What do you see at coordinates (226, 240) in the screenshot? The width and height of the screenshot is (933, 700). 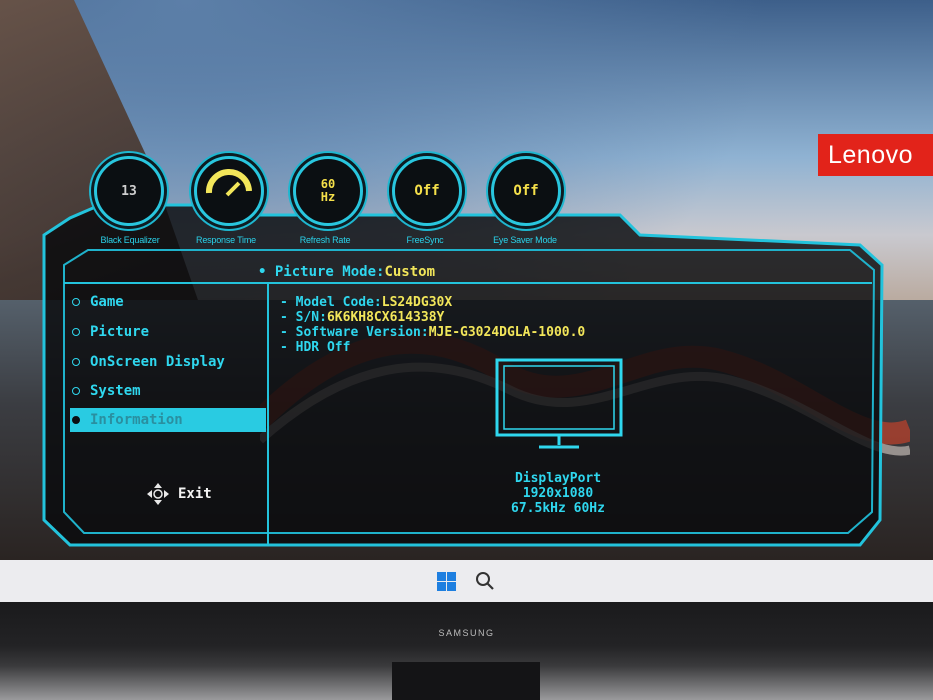 I see `response-time-label: Response Time` at bounding box center [226, 240].